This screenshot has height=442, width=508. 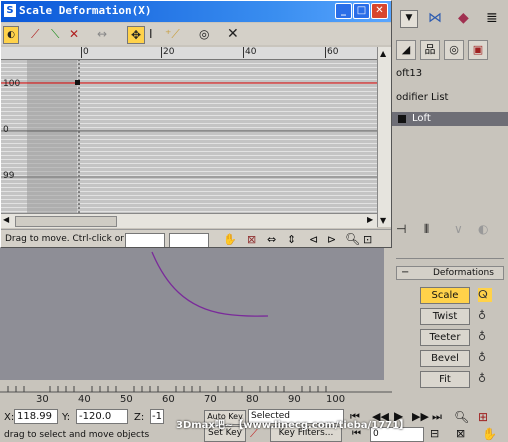 I want to click on frame-ruler, so click(x=189, y=53).